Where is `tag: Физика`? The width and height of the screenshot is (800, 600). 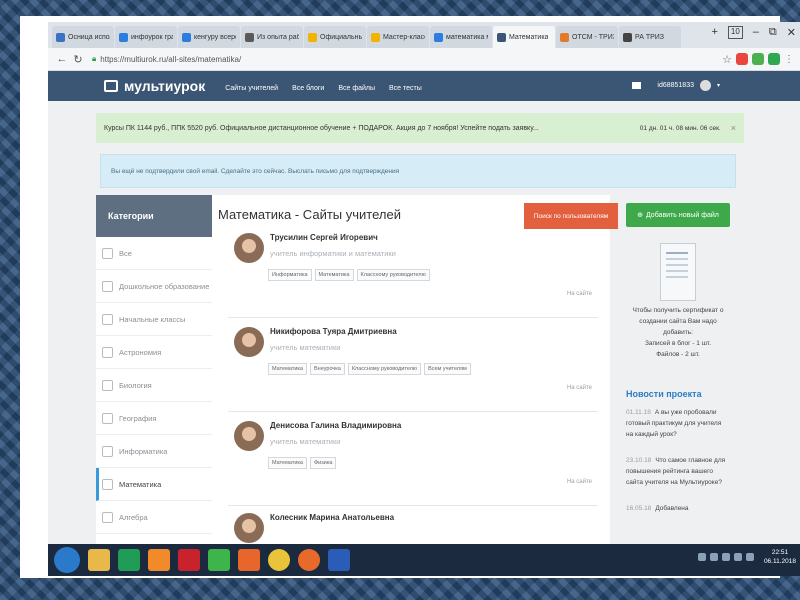 tag: Физика is located at coordinates (323, 463).